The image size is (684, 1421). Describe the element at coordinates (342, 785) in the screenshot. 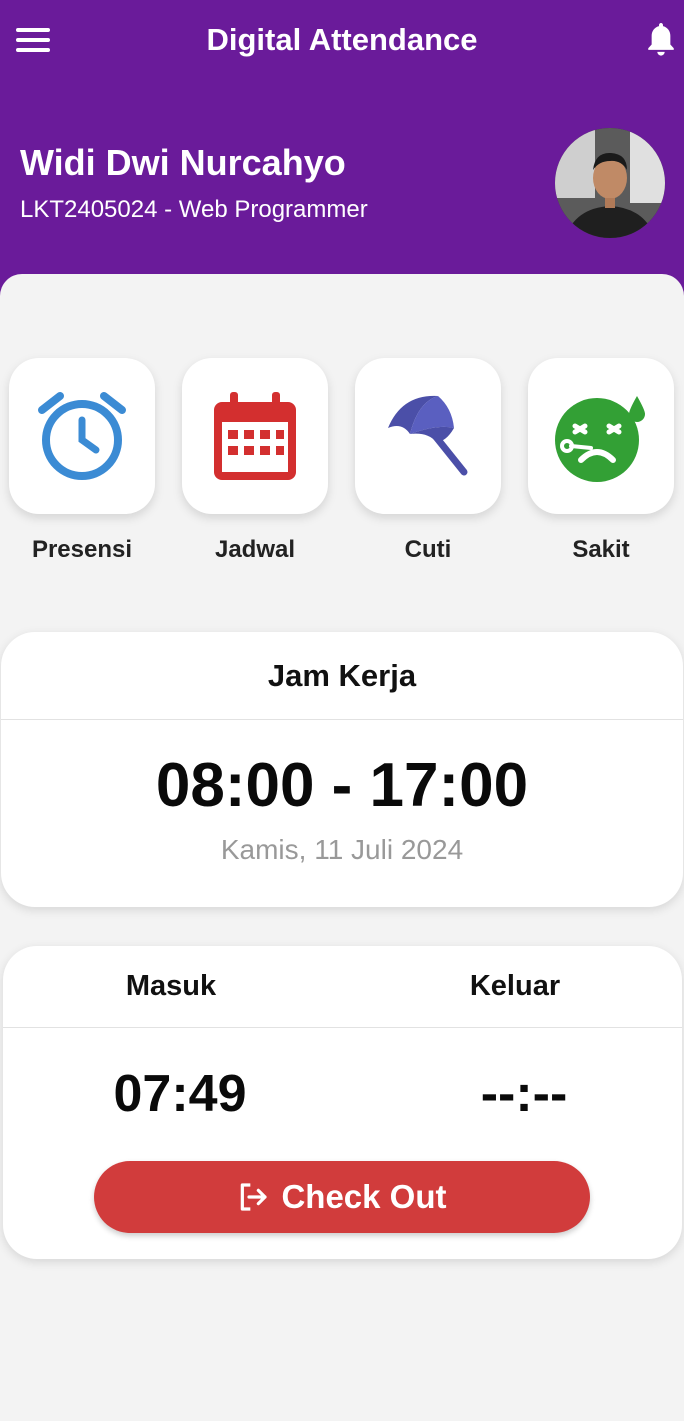

I see `work-hours-range: 08:00 - 17:00` at that location.